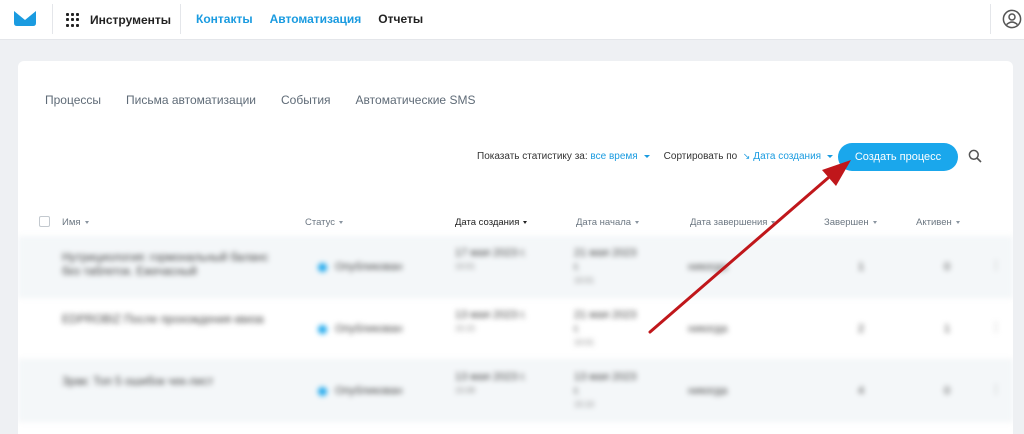 This screenshot has height=434, width=1024. I want to click on header-ended: Дата завершения, so click(733, 222).